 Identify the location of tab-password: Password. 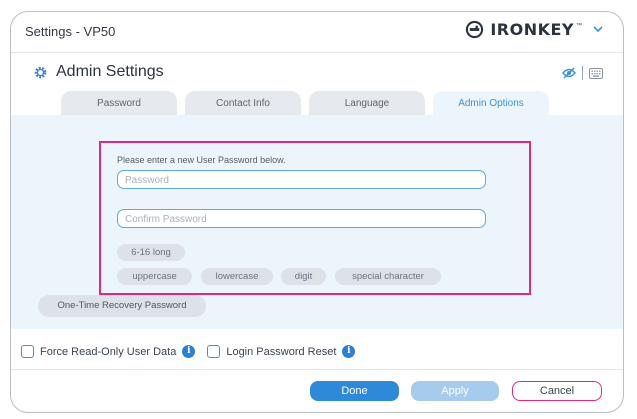
(119, 103).